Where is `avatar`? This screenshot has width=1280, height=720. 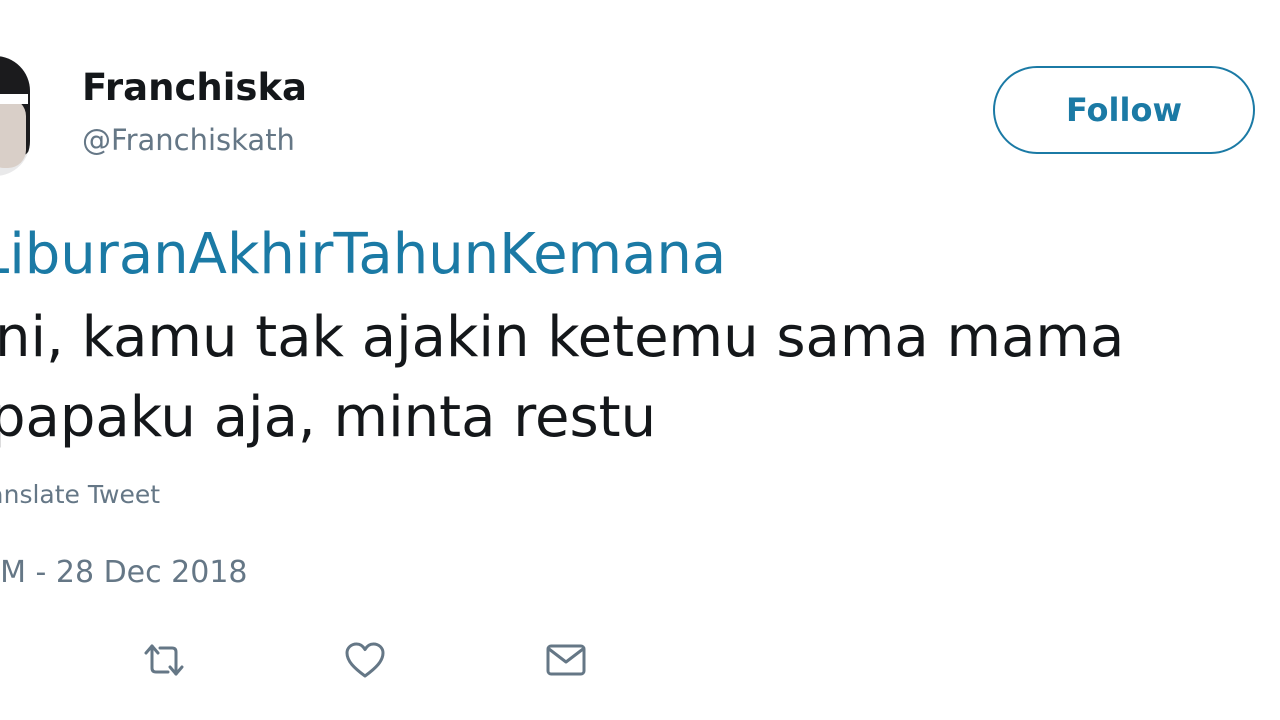
avatar is located at coordinates (15, 116).